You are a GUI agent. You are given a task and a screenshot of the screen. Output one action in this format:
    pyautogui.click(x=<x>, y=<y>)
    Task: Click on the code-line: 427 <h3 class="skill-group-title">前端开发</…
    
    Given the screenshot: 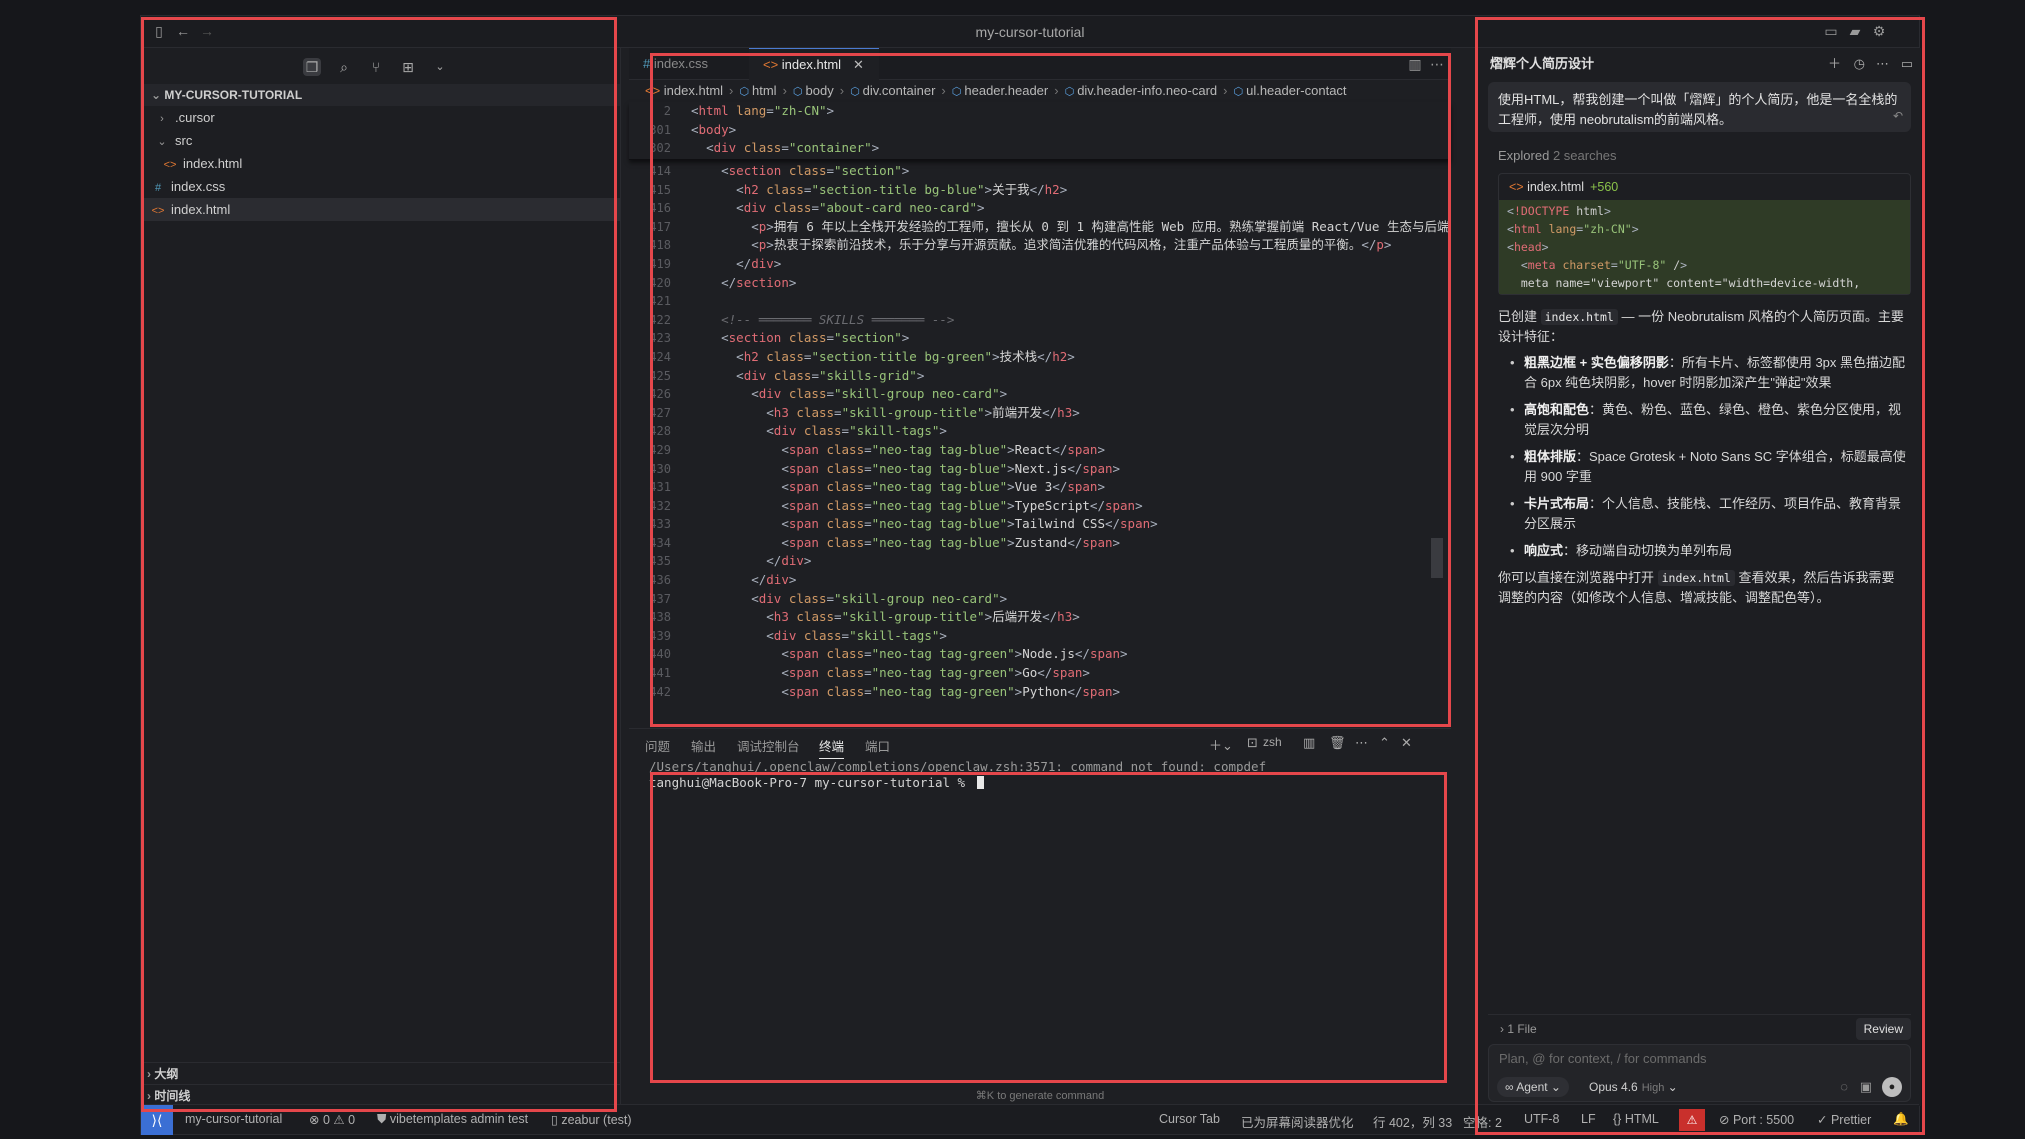 What is the action you would take?
    pyautogui.click(x=1040, y=413)
    